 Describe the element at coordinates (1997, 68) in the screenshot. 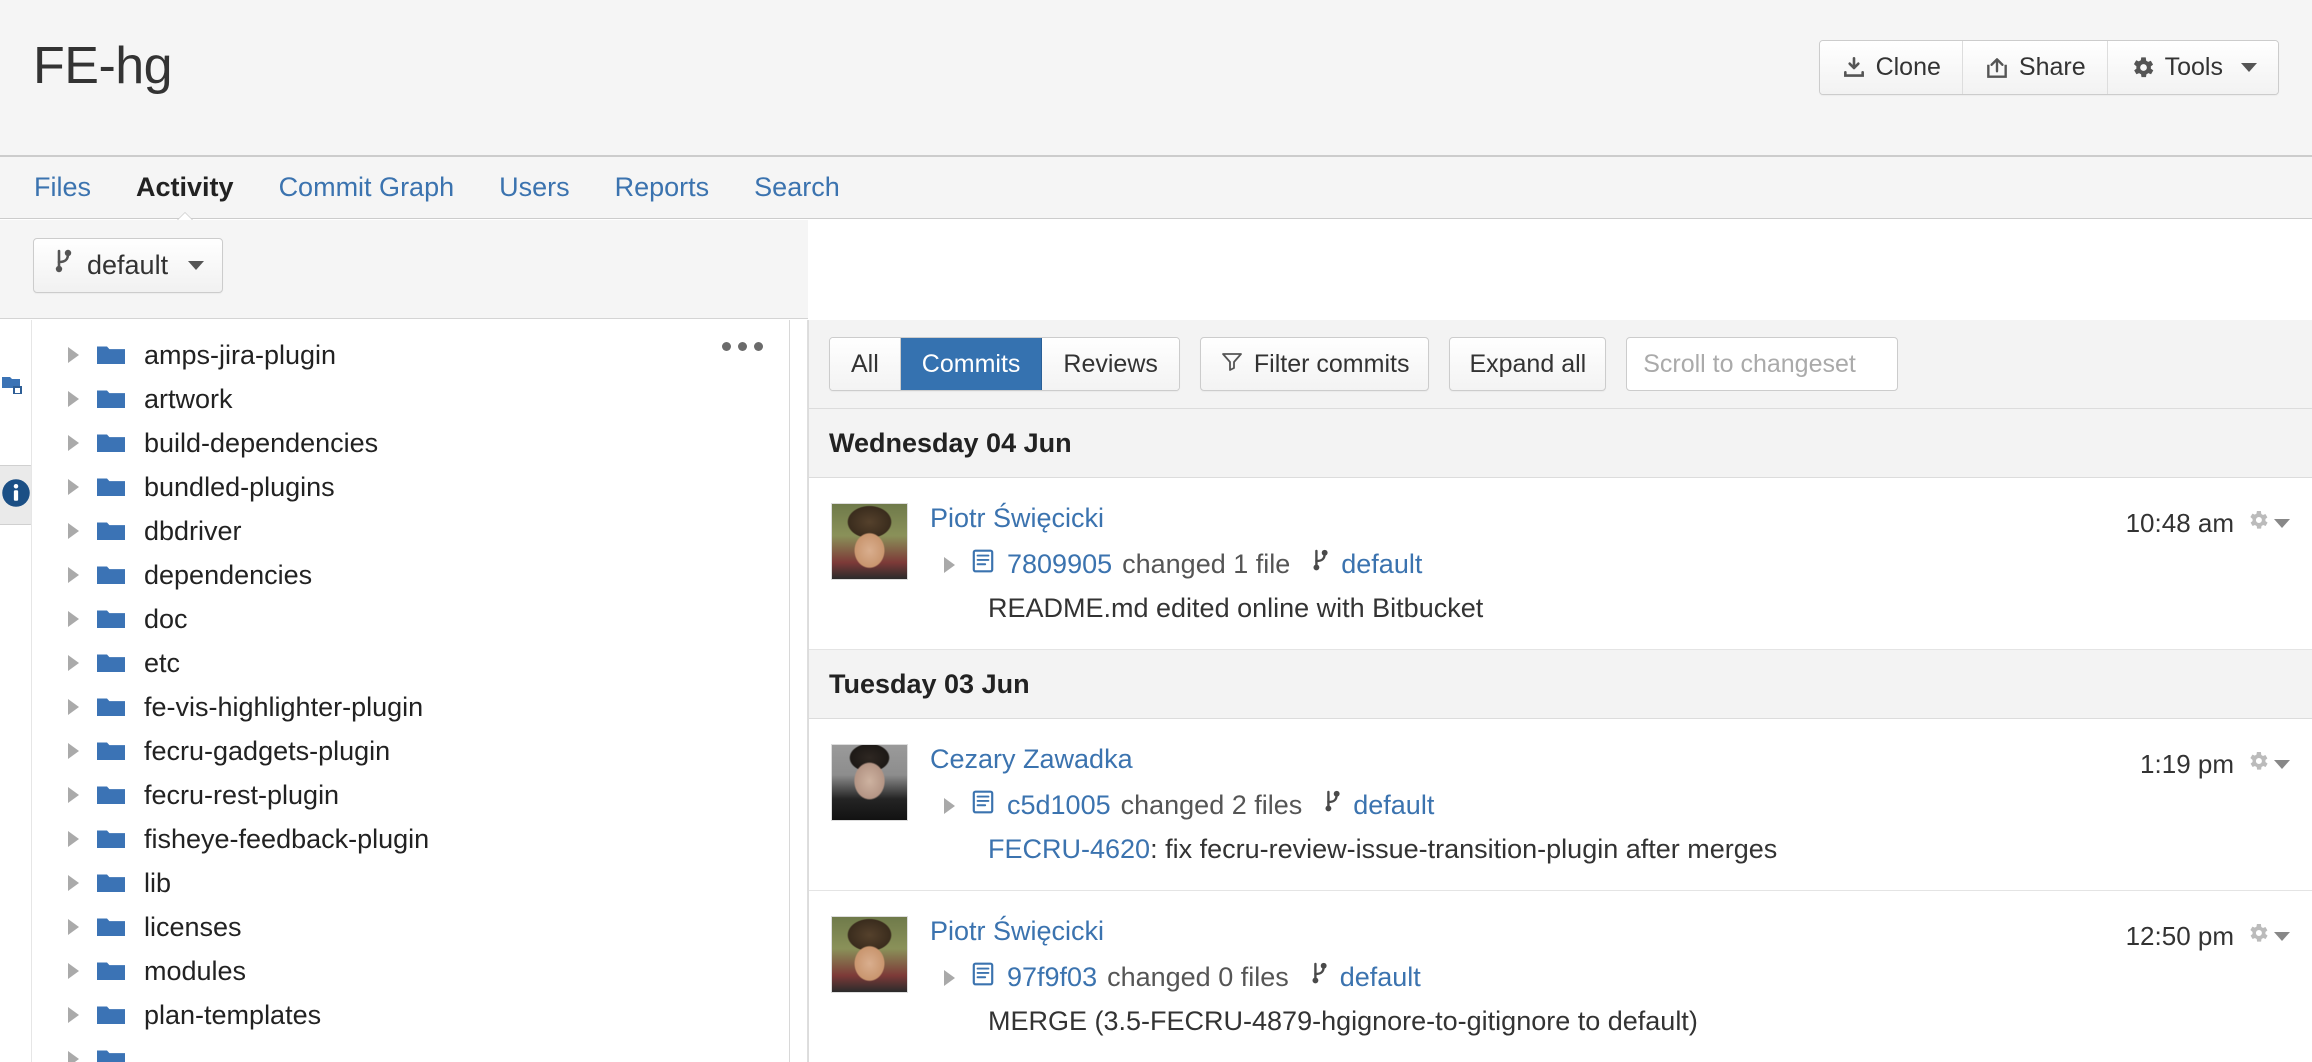

I see `share-icon` at that location.